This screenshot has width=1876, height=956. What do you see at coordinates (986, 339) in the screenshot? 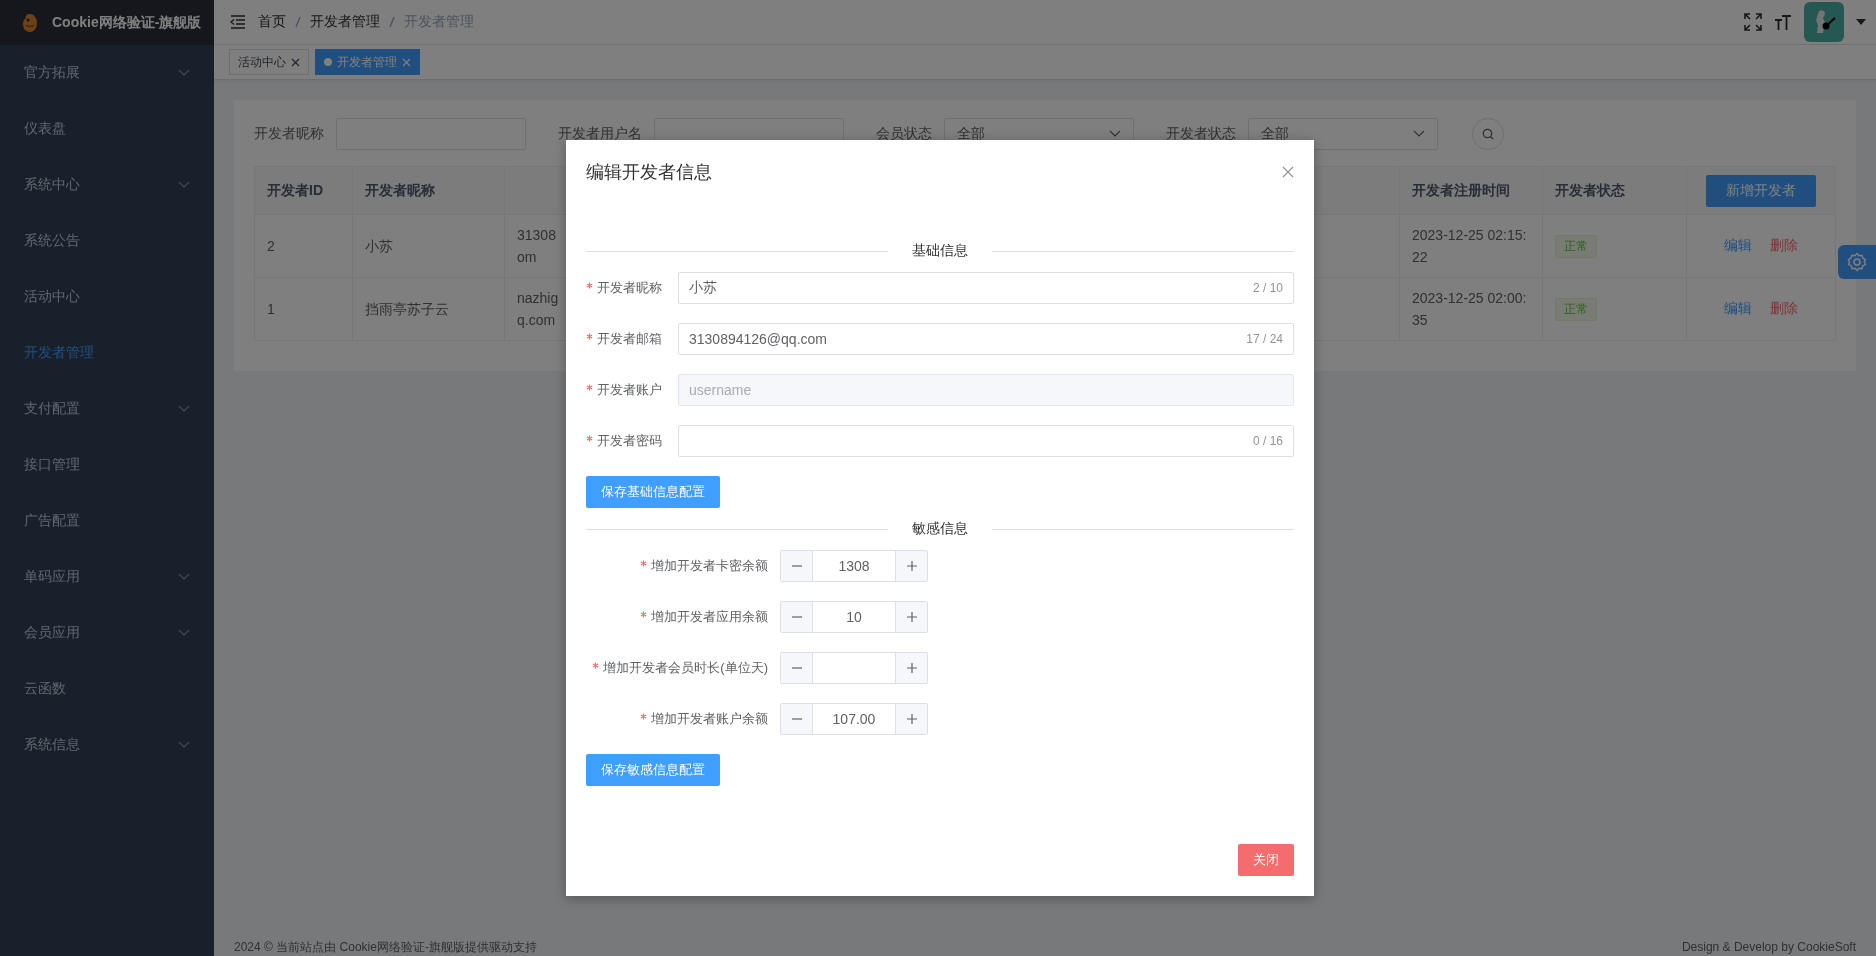
I see `input-field: 3130894126@qq.com 17 / 24` at bounding box center [986, 339].